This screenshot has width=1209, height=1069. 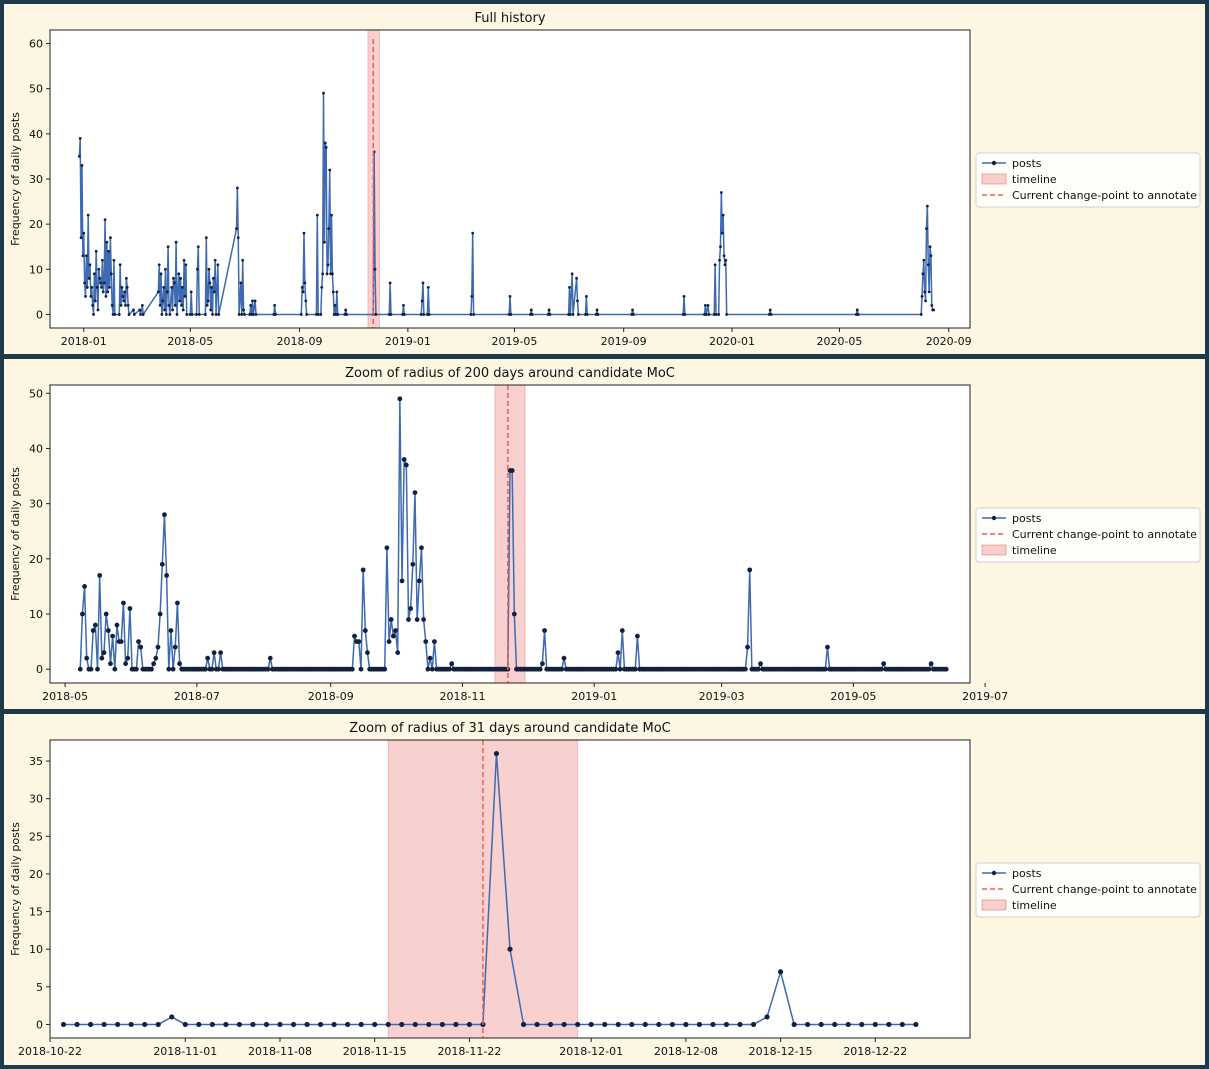 What do you see at coordinates (1034, 179) in the screenshot?
I see `legend-label: timeline` at bounding box center [1034, 179].